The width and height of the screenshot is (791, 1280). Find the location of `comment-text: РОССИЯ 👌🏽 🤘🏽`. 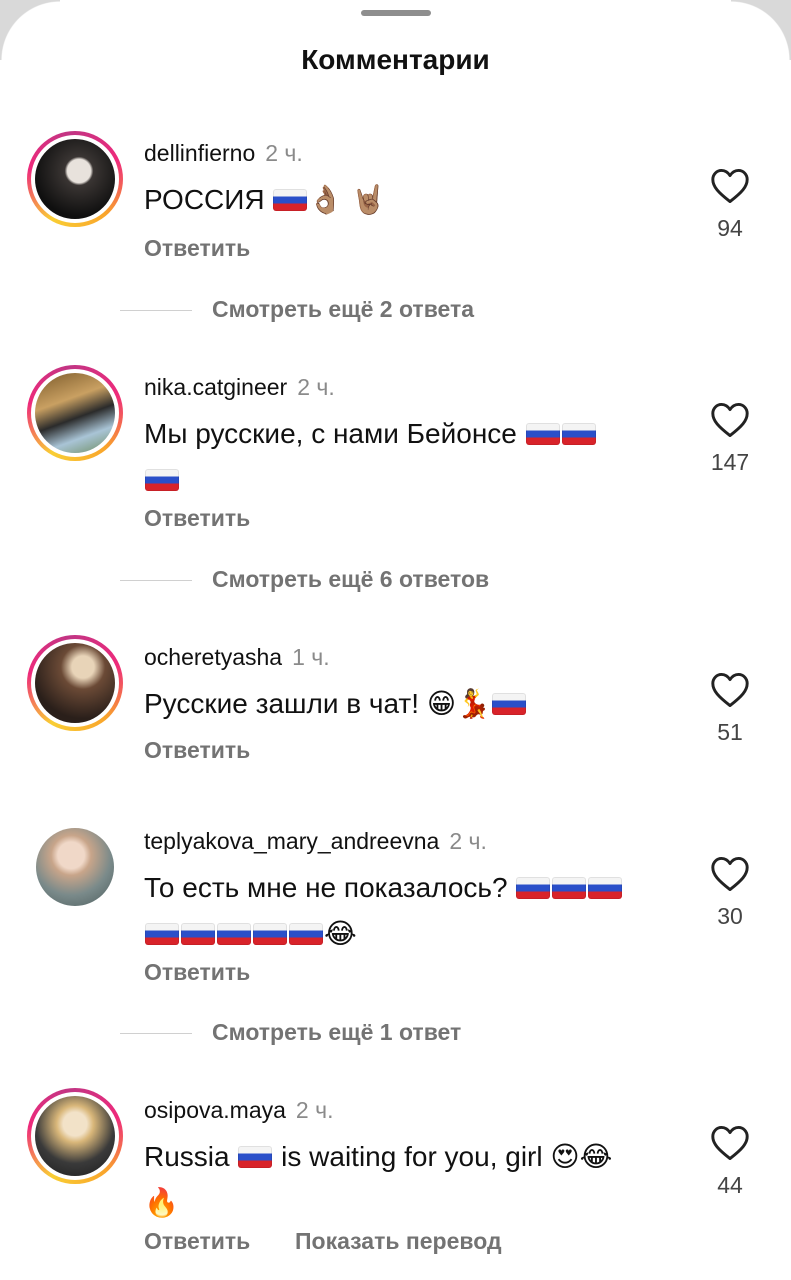

comment-text: РОССИЯ 👌🏽 🤘🏽 is located at coordinates (265, 199).